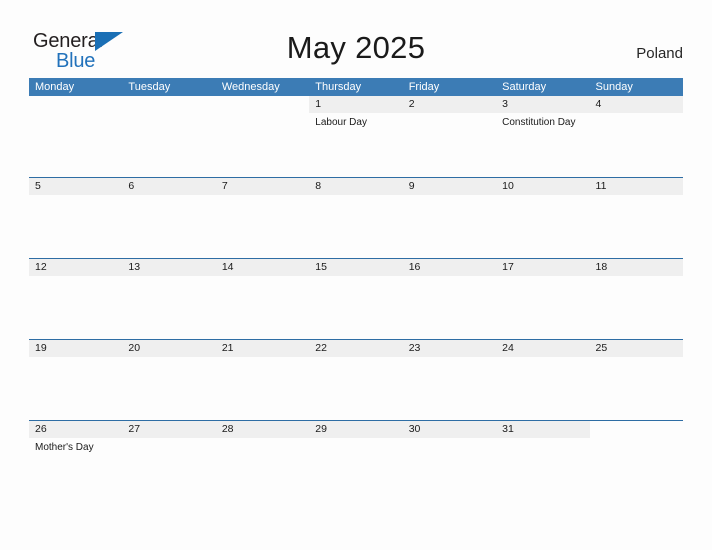  I want to click on day-number: 30, so click(449, 429).